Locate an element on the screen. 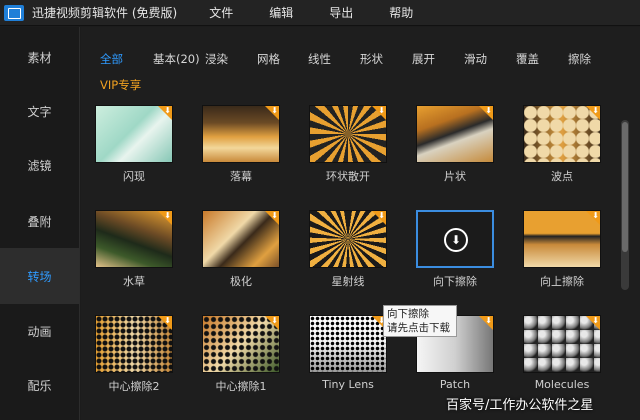 The image size is (640, 420). transition-item: ⬇ 水草 is located at coordinates (134, 249).